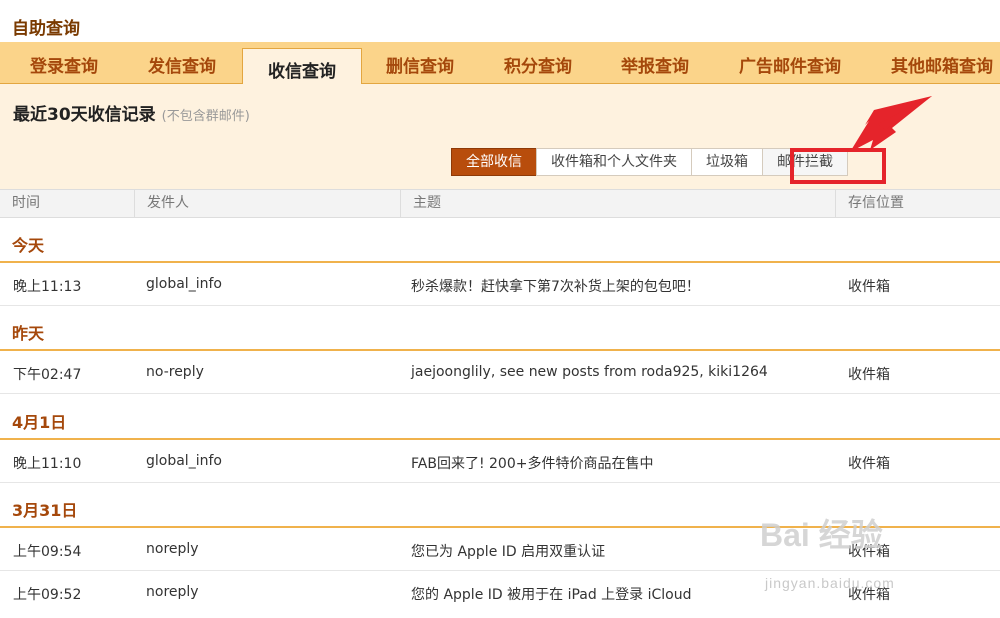  I want to click on row-time: 晚上11:13, so click(47, 287).